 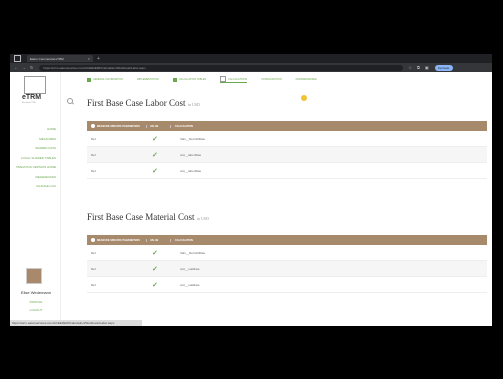 I want to click on step-parameterized: PARAMETERIZED, so click(x=306, y=79).